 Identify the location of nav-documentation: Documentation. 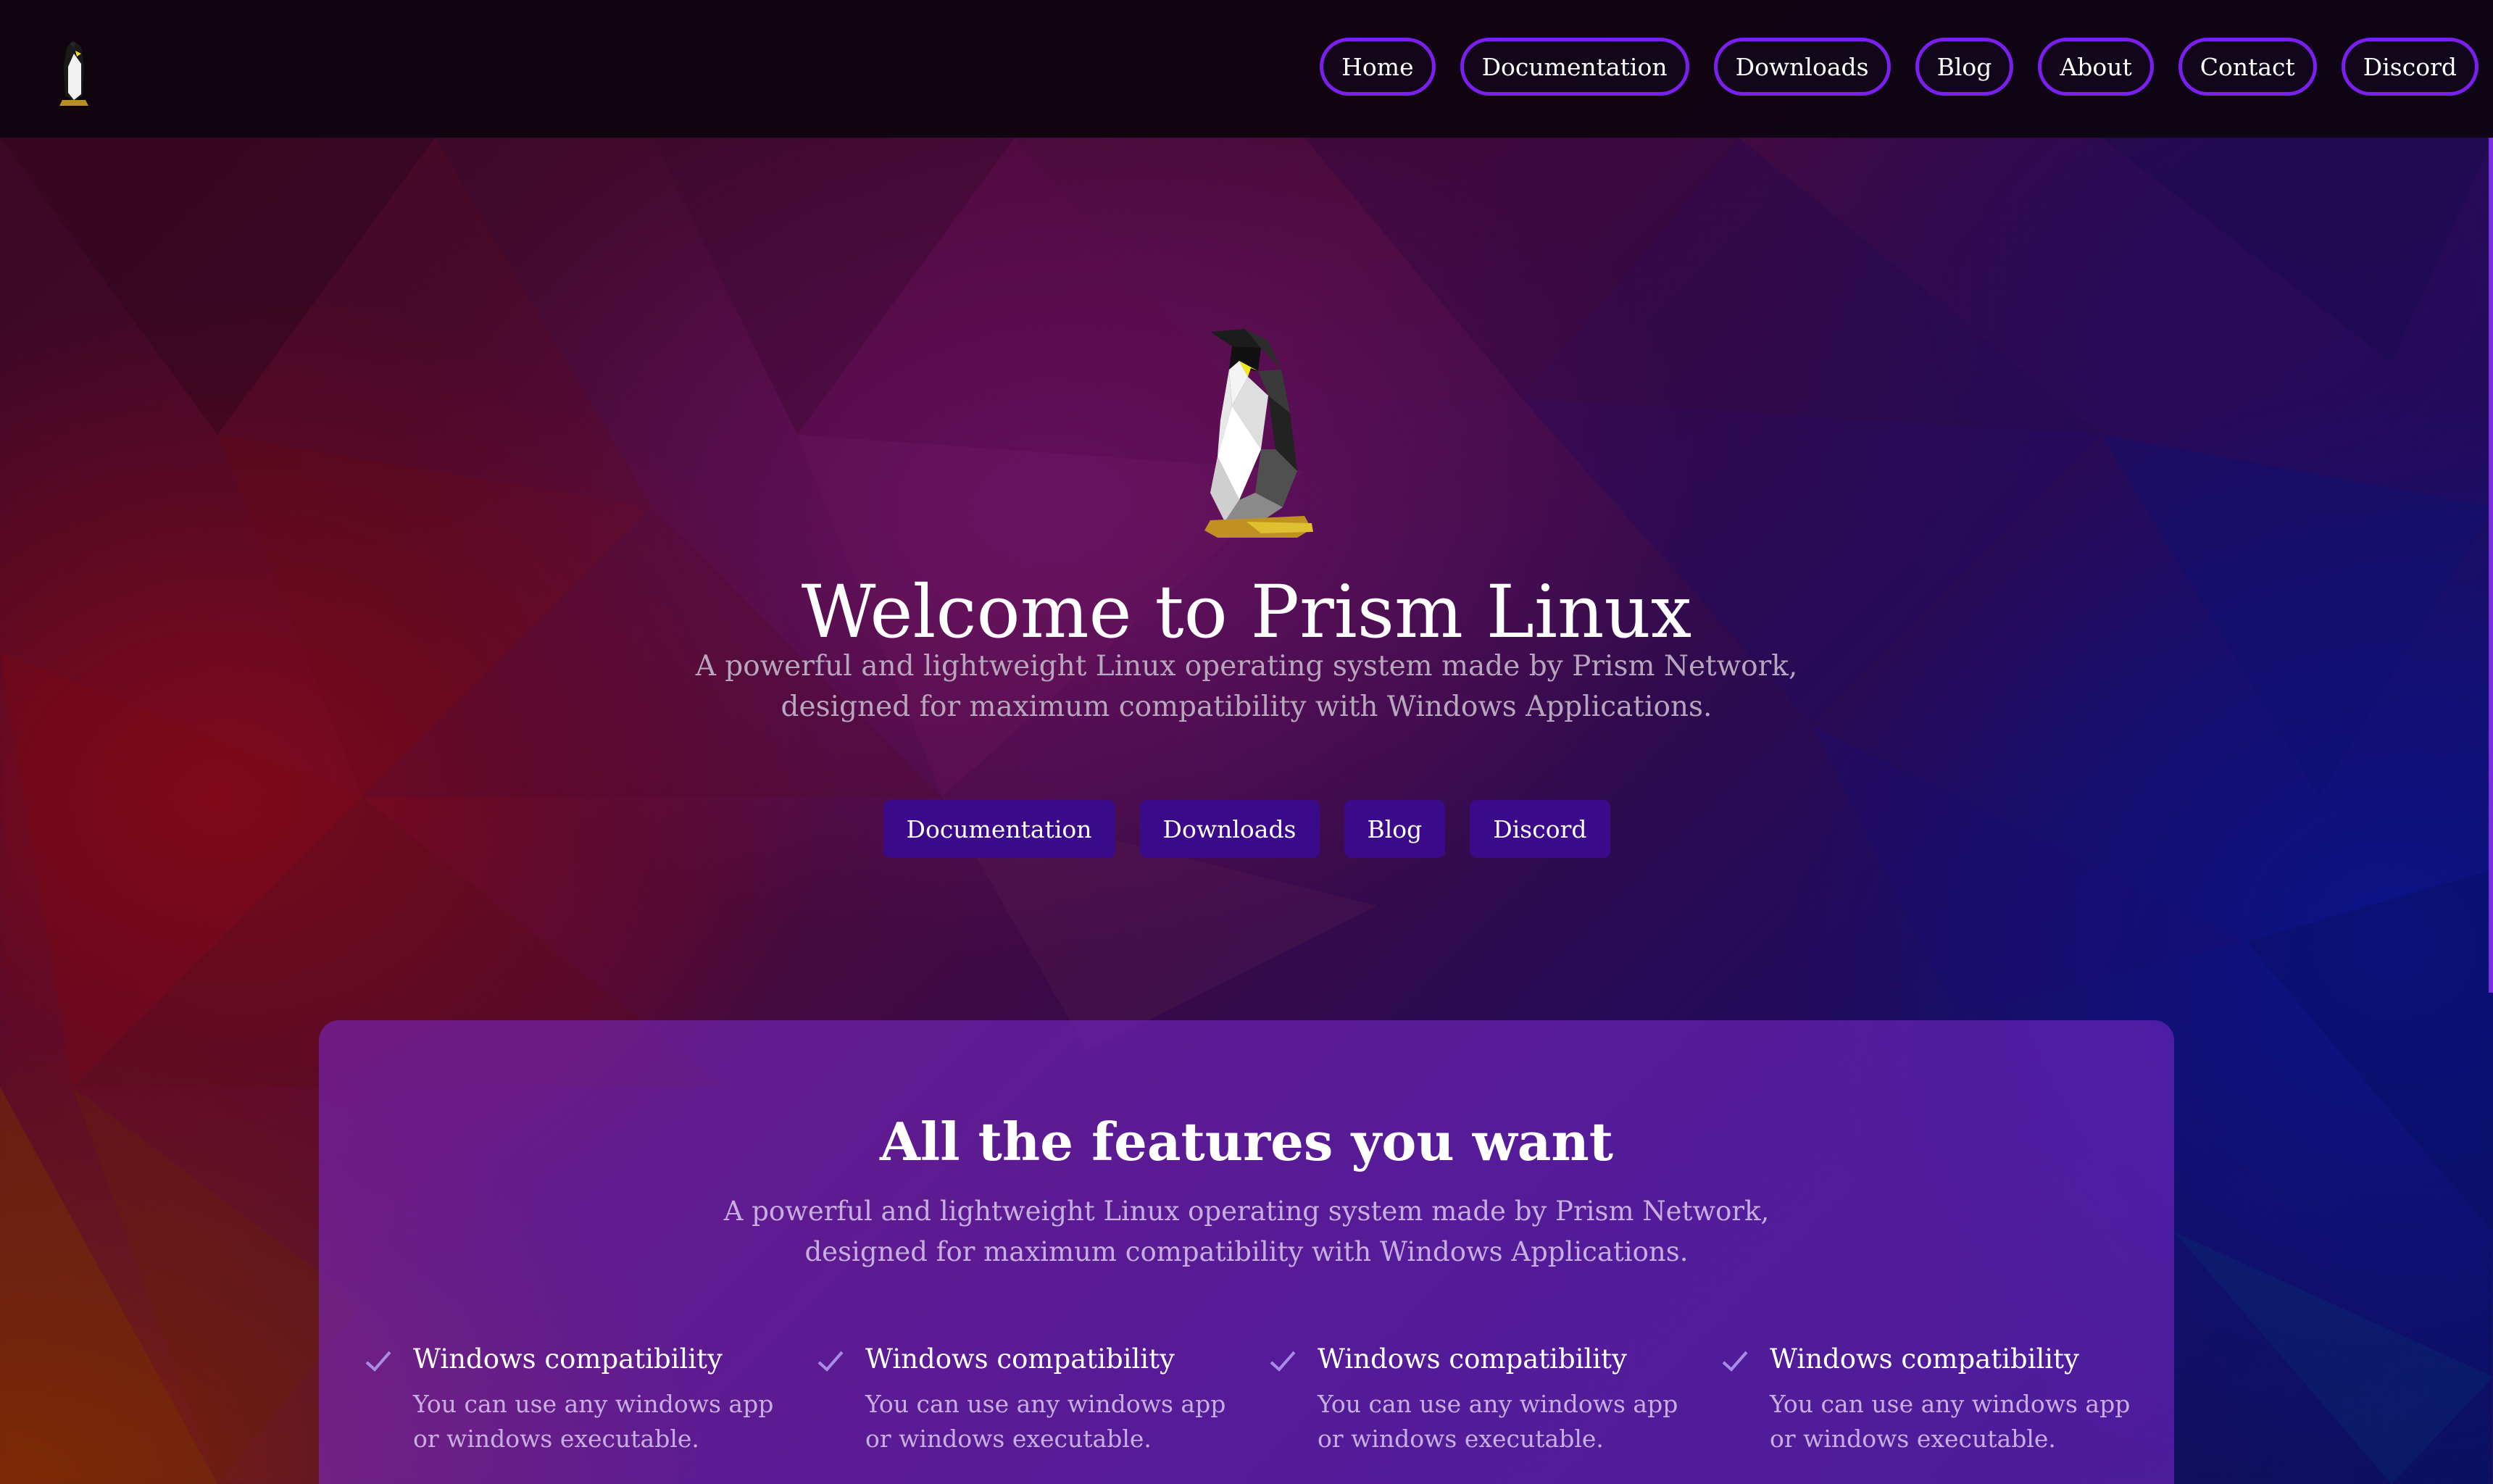
(1574, 67).